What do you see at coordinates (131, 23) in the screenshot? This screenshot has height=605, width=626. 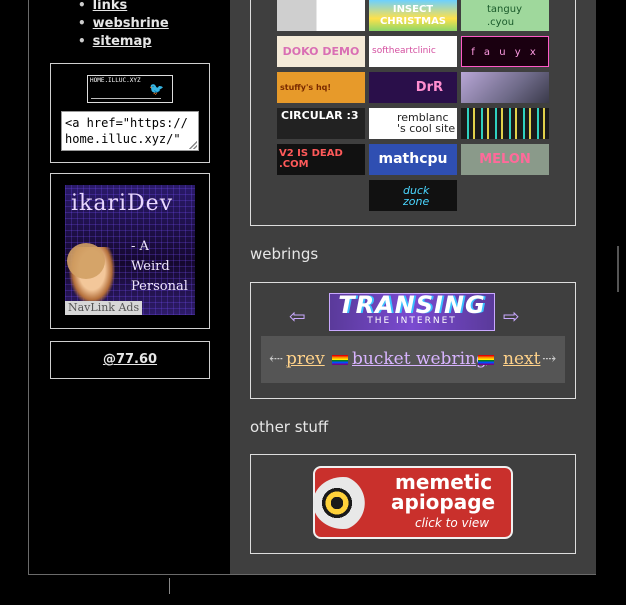 I see `nav-link-webshrine: webshrine` at bounding box center [131, 23].